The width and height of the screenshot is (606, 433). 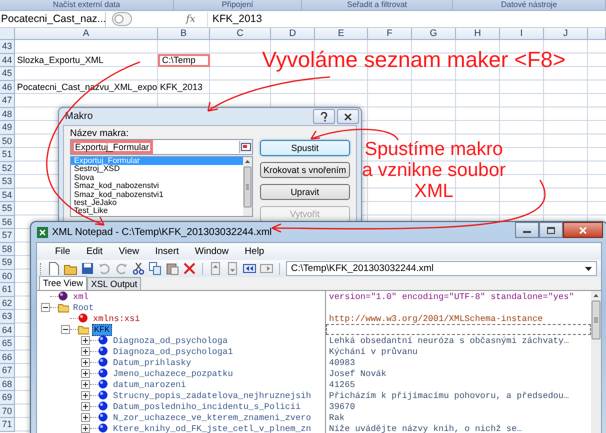 What do you see at coordinates (81, 297) in the screenshot?
I see `tree-node: xml` at bounding box center [81, 297].